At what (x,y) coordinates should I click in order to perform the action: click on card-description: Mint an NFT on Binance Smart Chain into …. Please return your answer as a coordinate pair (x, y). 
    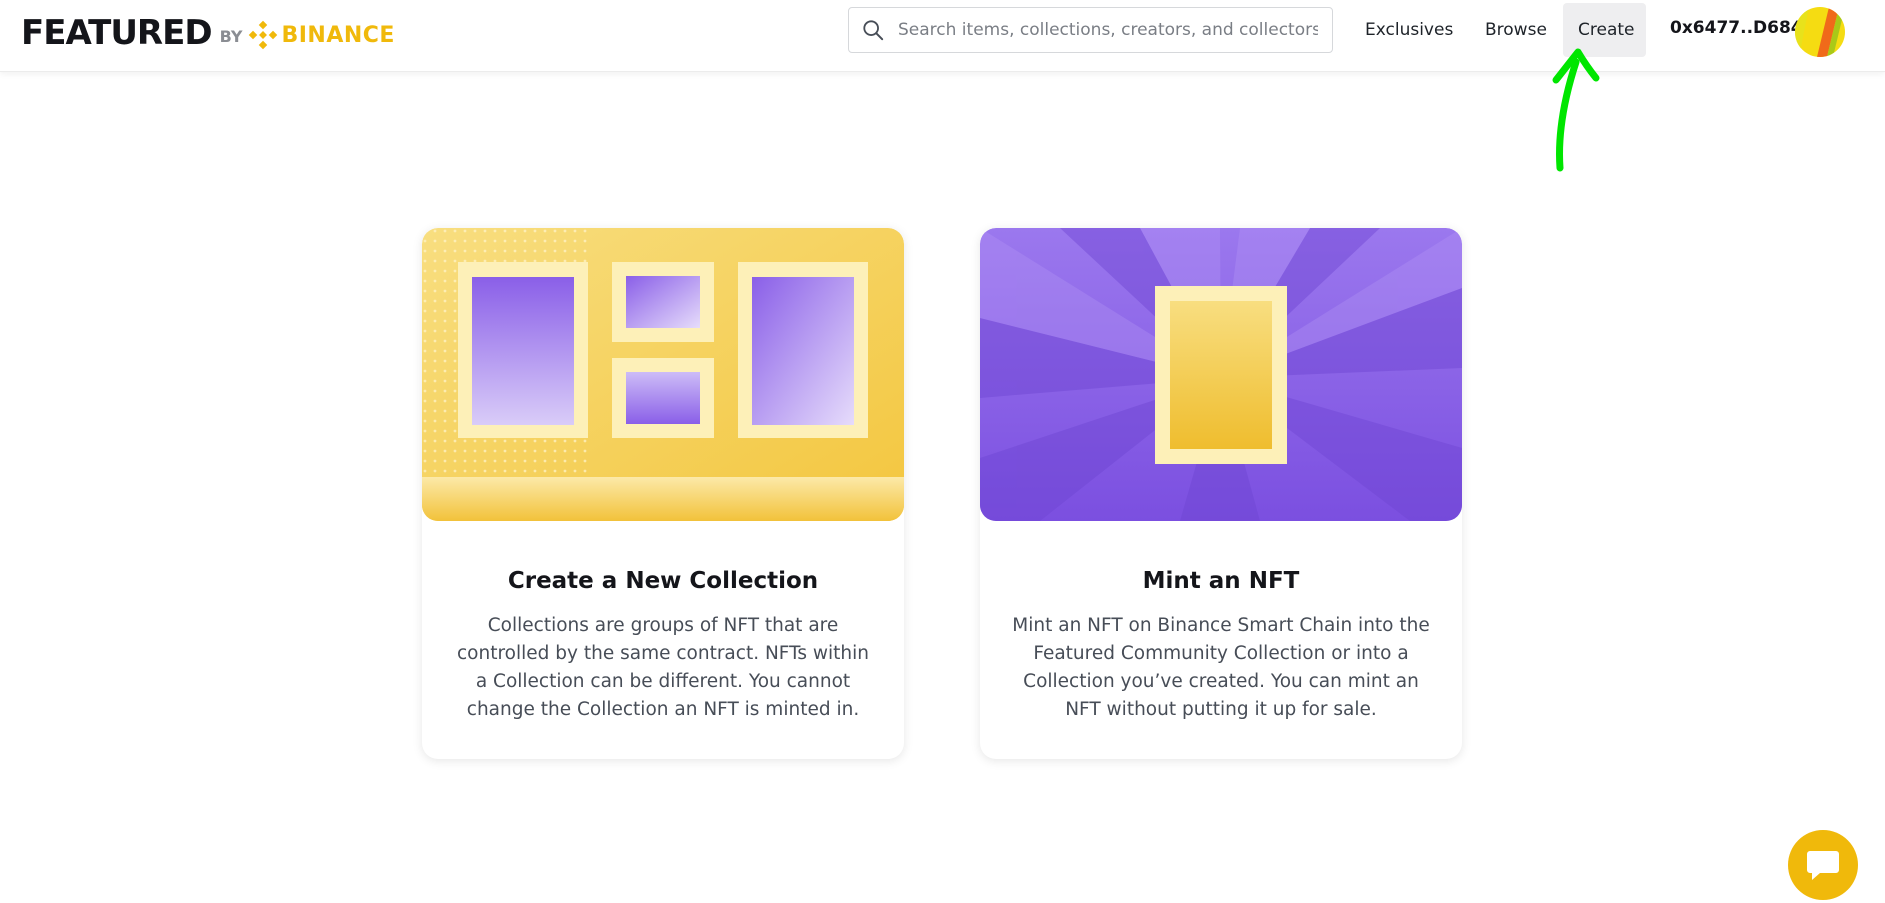
    Looking at the image, I should click on (1221, 667).